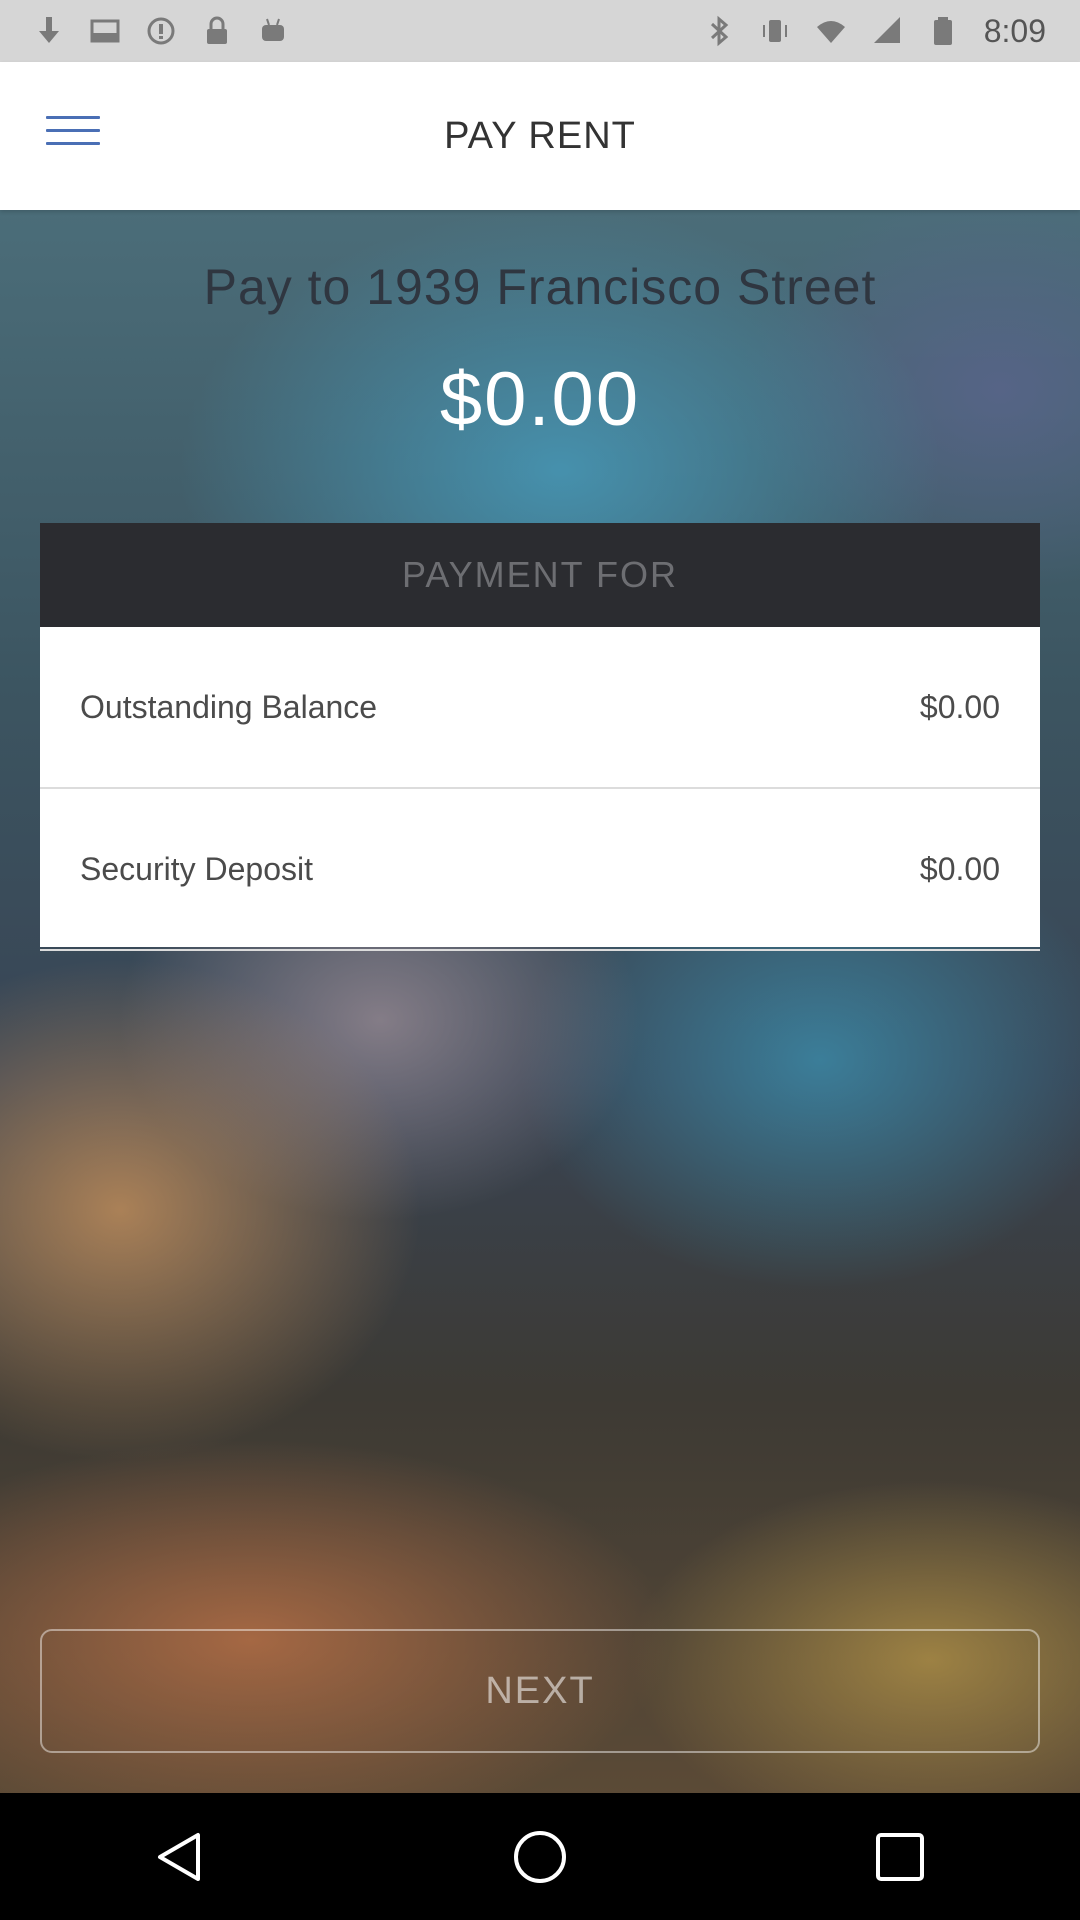 This screenshot has height=1920, width=1080. What do you see at coordinates (180, 1857) in the screenshot?
I see `back-icon` at bounding box center [180, 1857].